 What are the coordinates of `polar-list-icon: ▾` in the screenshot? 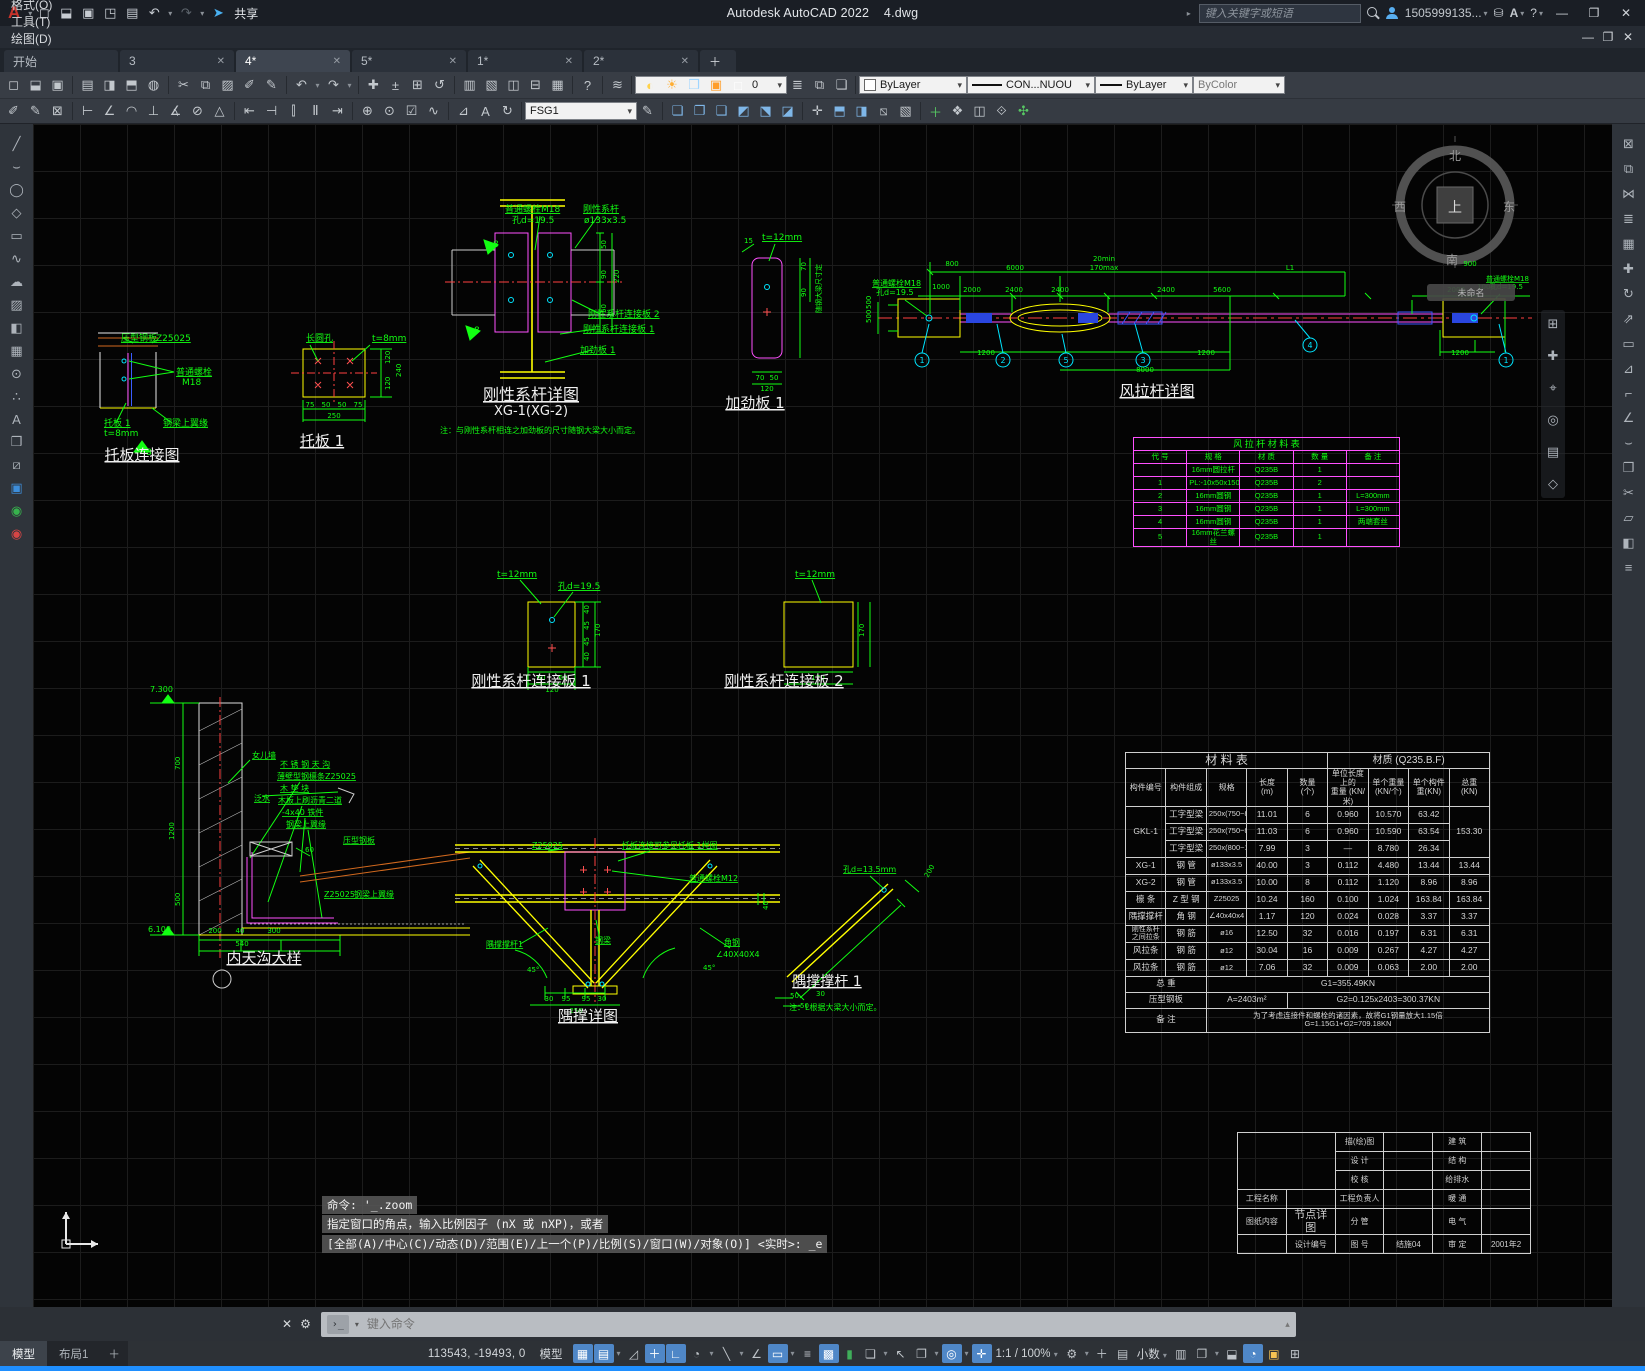 It's located at (712, 1353).